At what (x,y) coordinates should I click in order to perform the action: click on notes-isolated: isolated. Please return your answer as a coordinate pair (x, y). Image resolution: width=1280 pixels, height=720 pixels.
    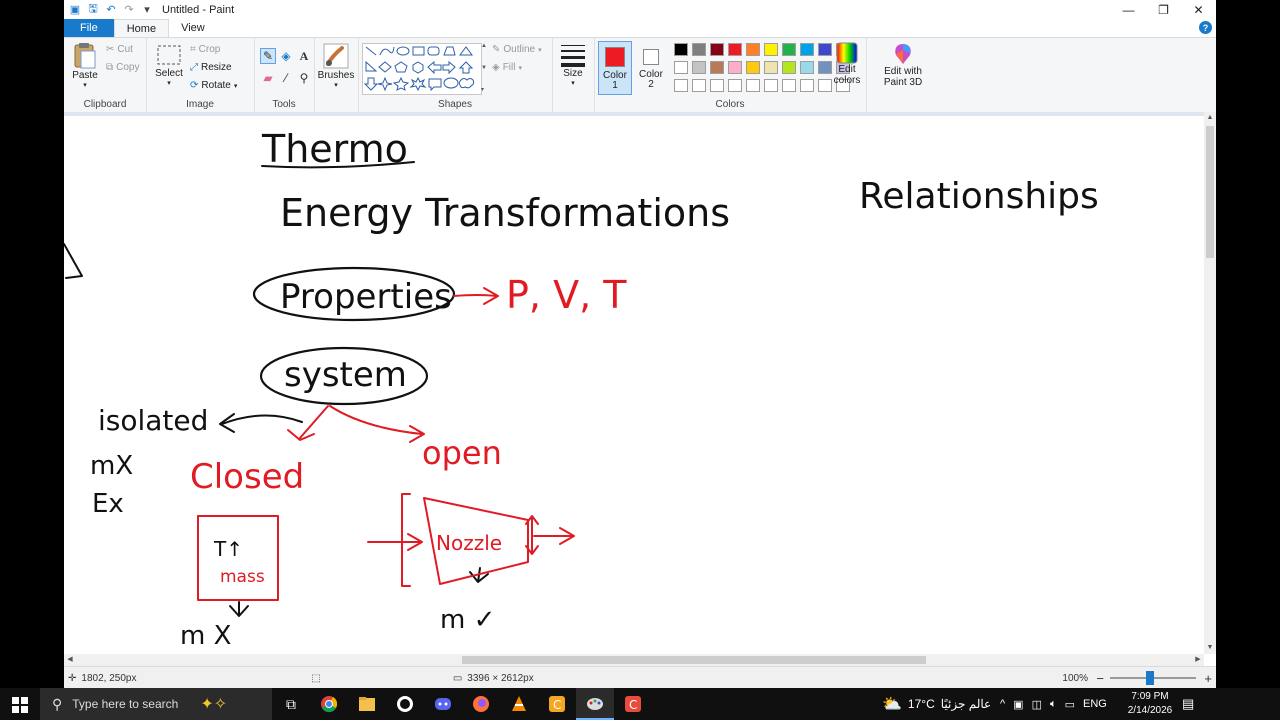
    Looking at the image, I should click on (153, 420).